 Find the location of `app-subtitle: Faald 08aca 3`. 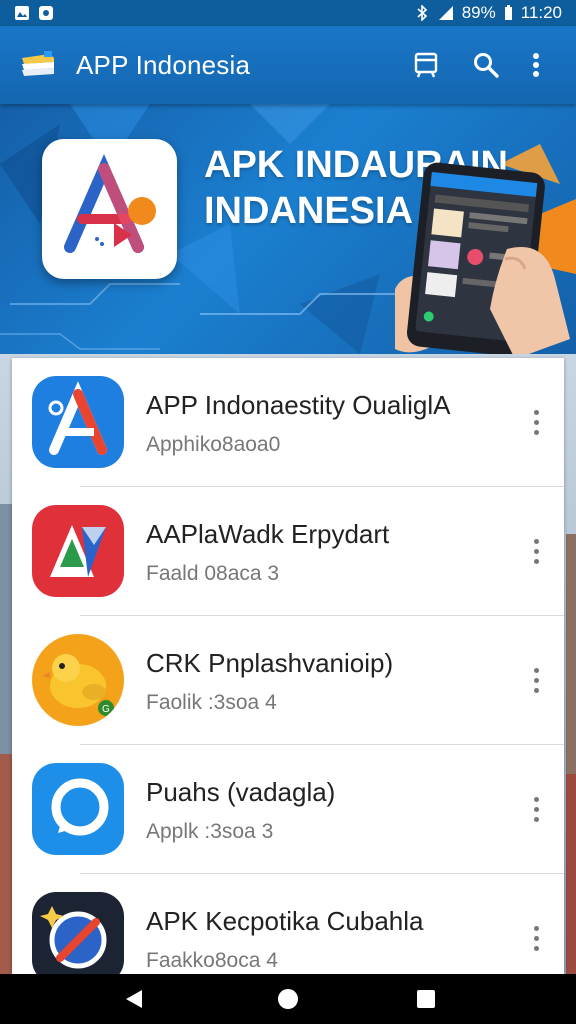

app-subtitle: Faald 08aca 3 is located at coordinates (213, 573).